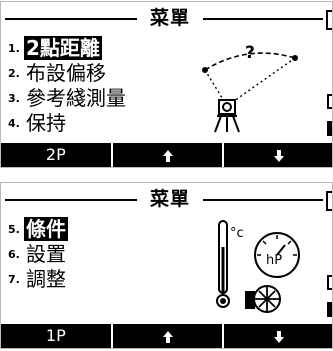  I want to click on menu-item-number: 6., so click(14, 254).